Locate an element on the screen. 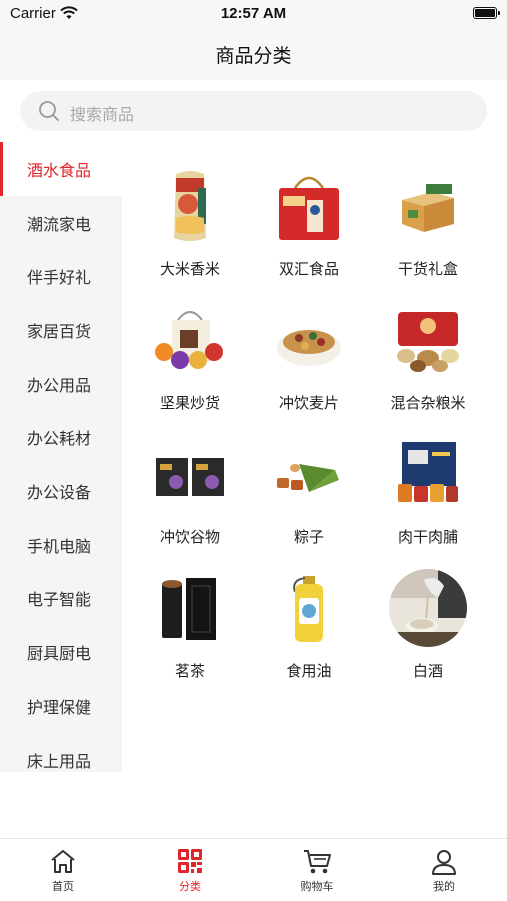 This screenshot has height=901, width=507. search-input: 搜索商品 is located at coordinates (253, 111).